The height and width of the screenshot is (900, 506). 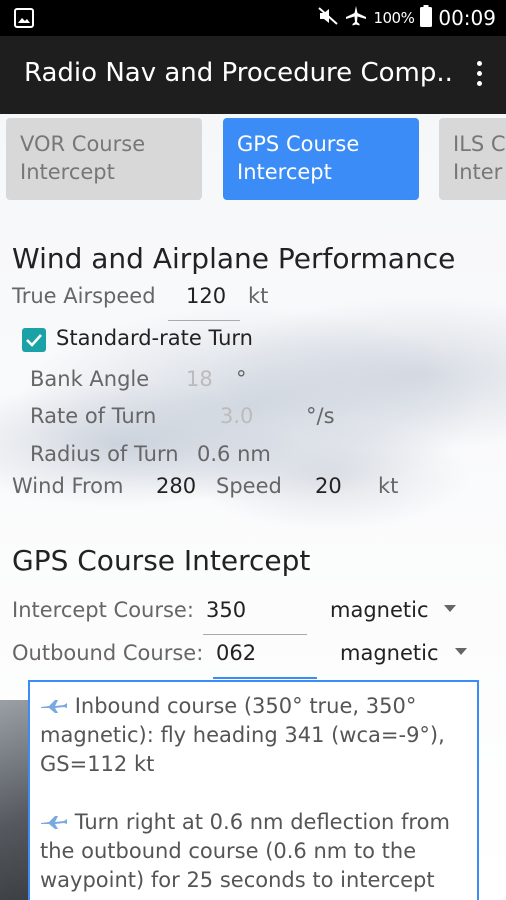 What do you see at coordinates (321, 159) in the screenshot?
I see `tab-gps-course-intercept: GPS Course Intercept` at bounding box center [321, 159].